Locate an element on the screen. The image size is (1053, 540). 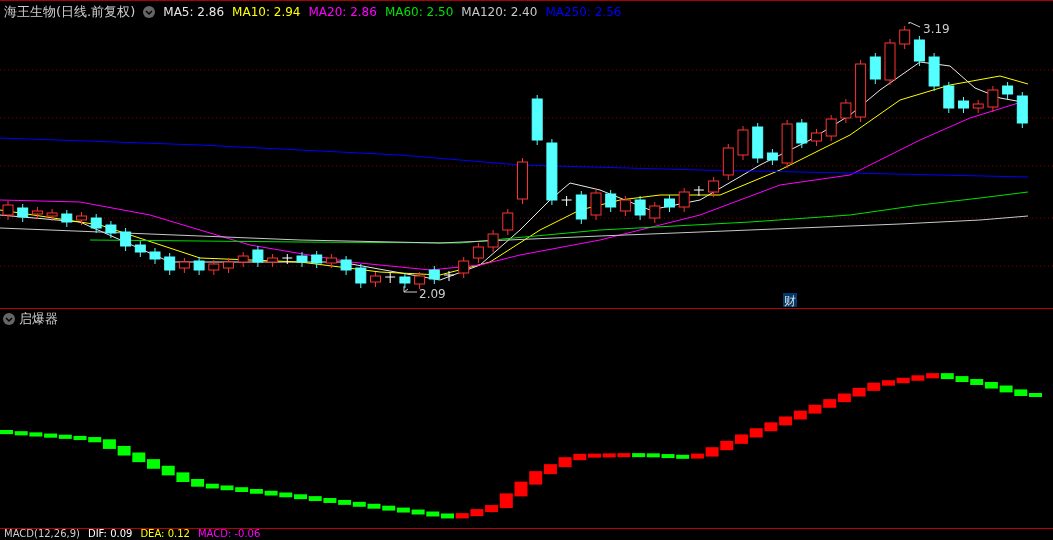
finance-badge: 财 is located at coordinates (790, 300).